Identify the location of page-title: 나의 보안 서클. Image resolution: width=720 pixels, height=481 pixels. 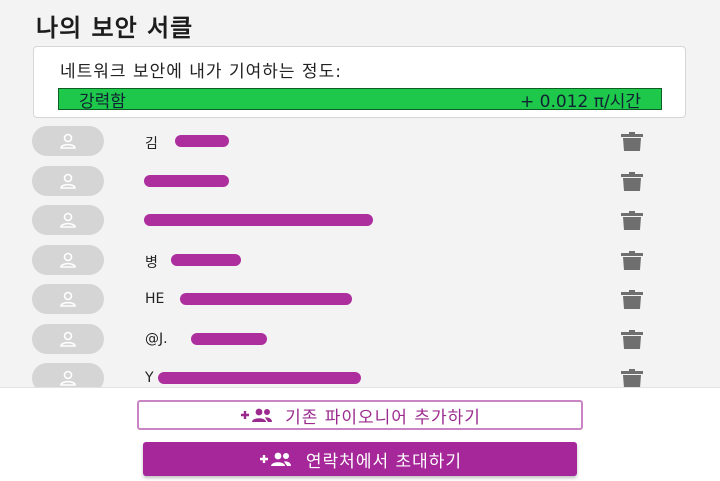
(115, 28).